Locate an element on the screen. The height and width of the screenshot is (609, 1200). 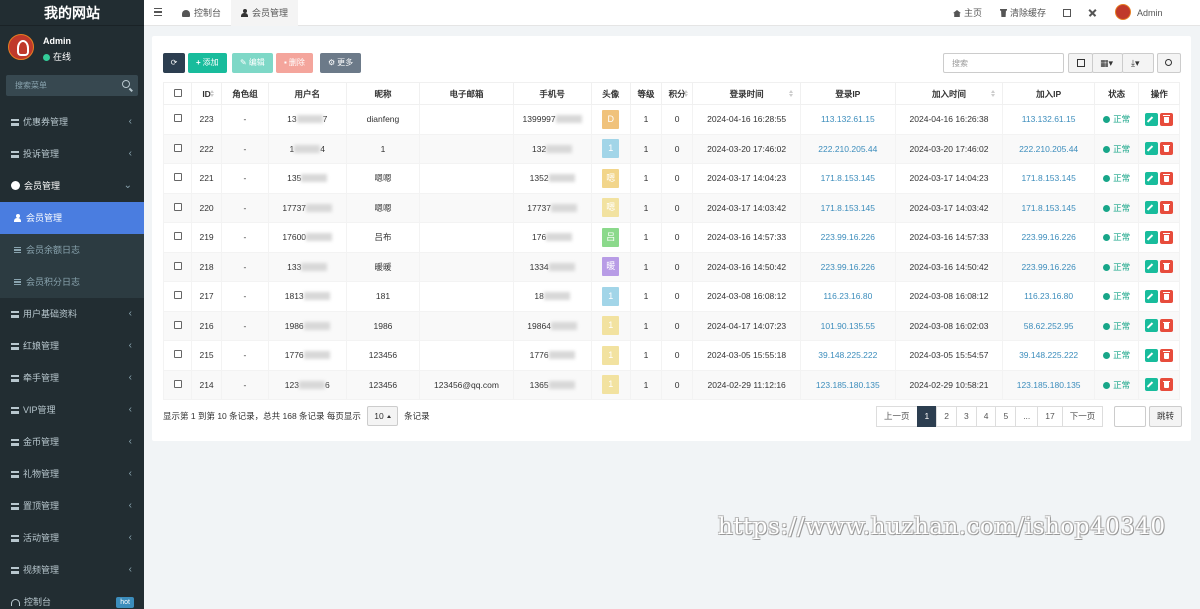
menu-search-input is located at coordinates (61, 85).